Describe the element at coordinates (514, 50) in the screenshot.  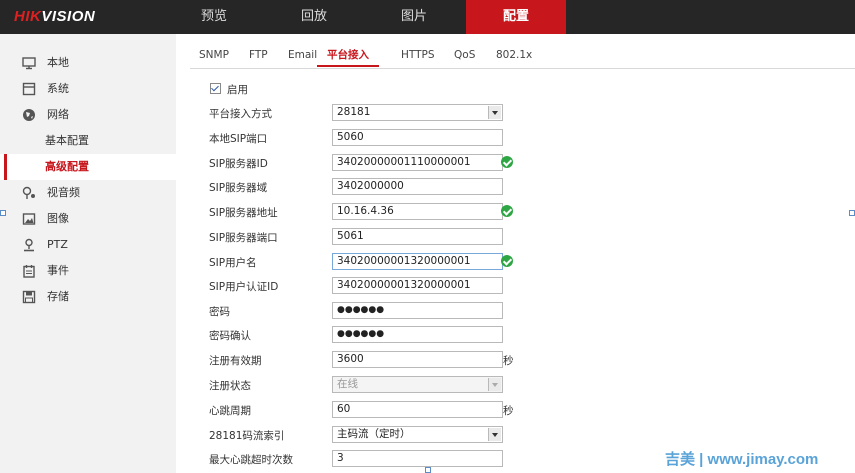
I see `tab-802-1x: 802.1x` at that location.